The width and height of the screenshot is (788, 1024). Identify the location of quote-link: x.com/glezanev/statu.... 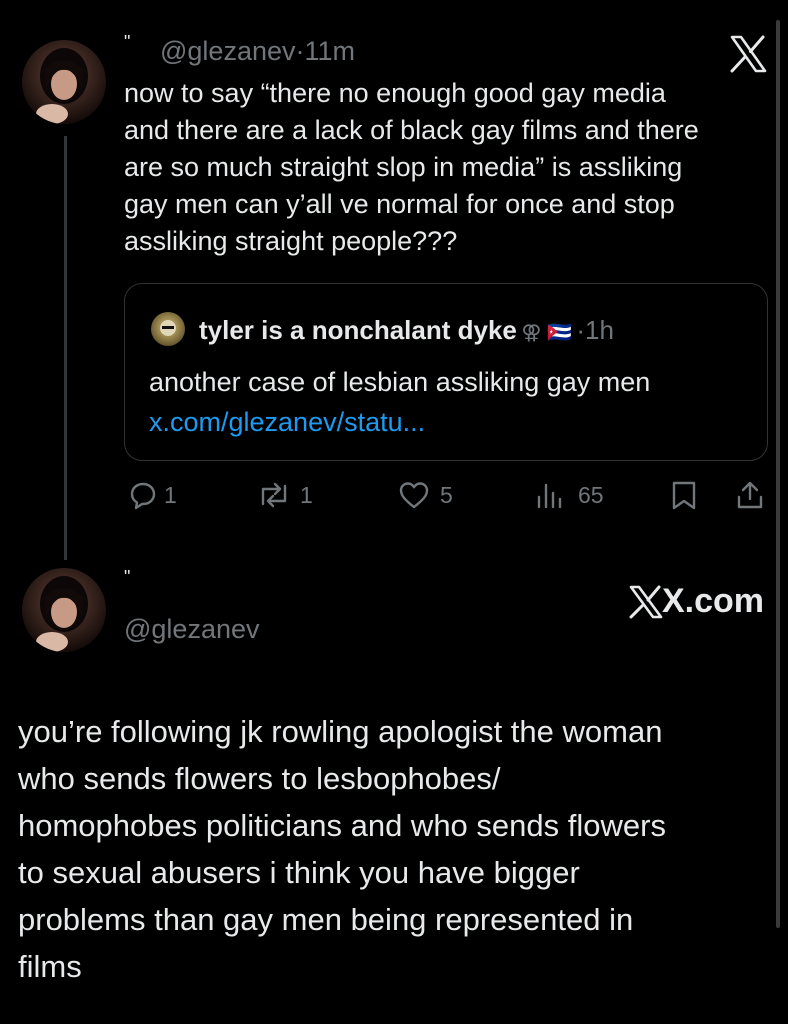
(287, 422).